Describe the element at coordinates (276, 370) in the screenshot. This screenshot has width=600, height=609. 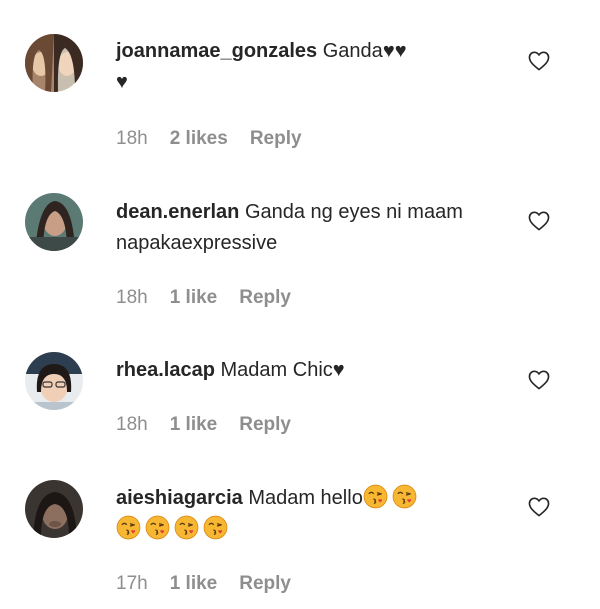
I see `comment-body: Madam Chic` at that location.